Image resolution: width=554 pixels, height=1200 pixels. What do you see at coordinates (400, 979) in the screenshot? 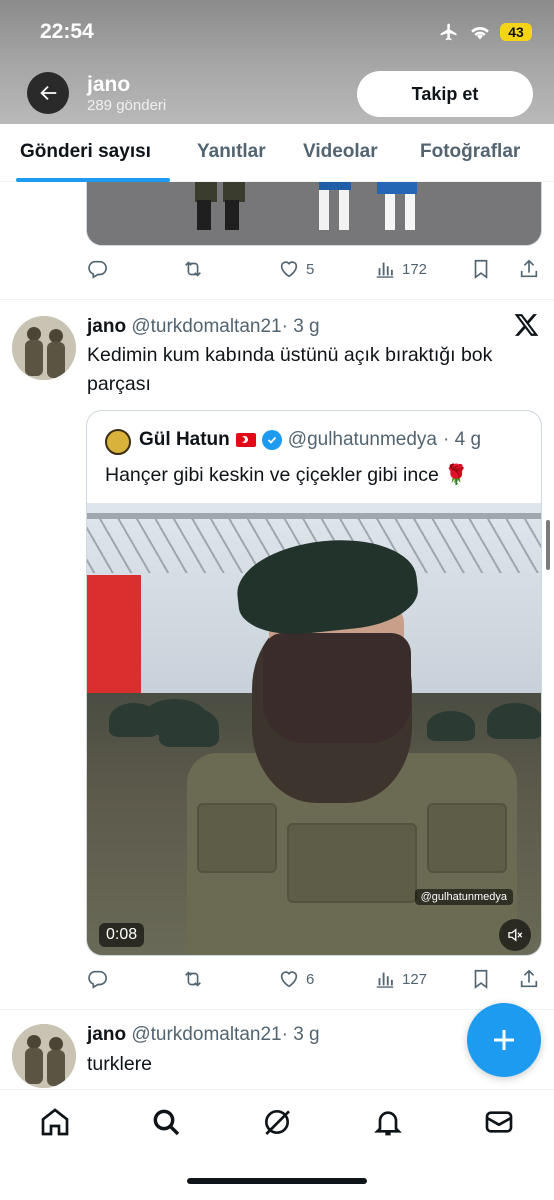
I see `views-button: 127` at bounding box center [400, 979].